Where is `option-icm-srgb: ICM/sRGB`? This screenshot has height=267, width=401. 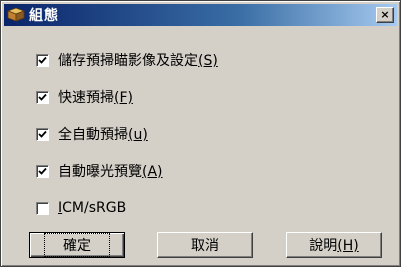 option-icm-srgb: ICM/sRGB is located at coordinates (127, 208).